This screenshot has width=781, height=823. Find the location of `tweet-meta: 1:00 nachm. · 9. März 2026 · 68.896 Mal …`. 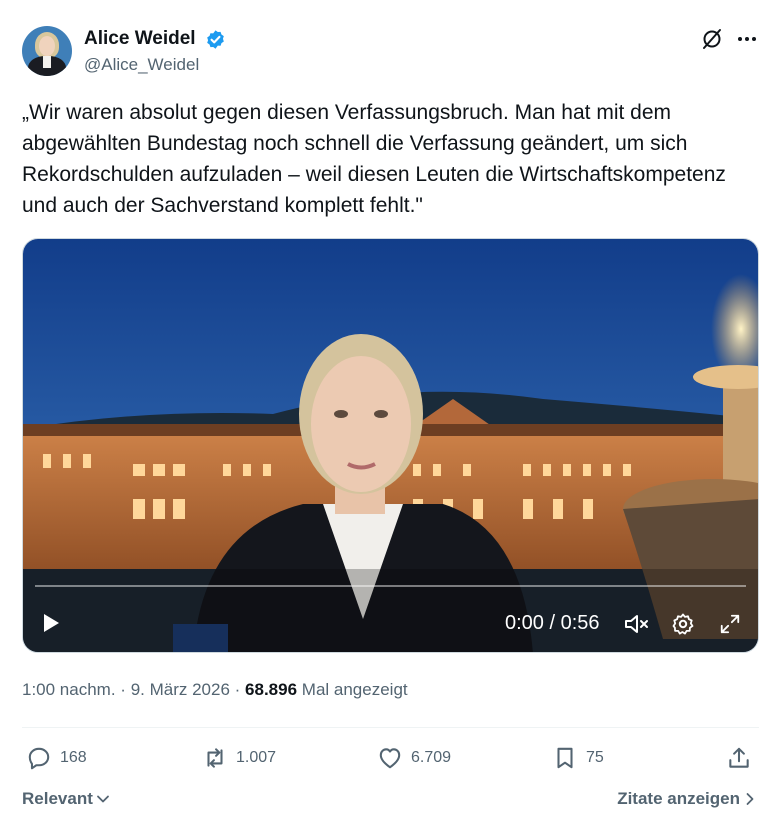

tweet-meta: 1:00 nachm. · 9. März 2026 · 68.896 Mal … is located at coordinates (215, 690).